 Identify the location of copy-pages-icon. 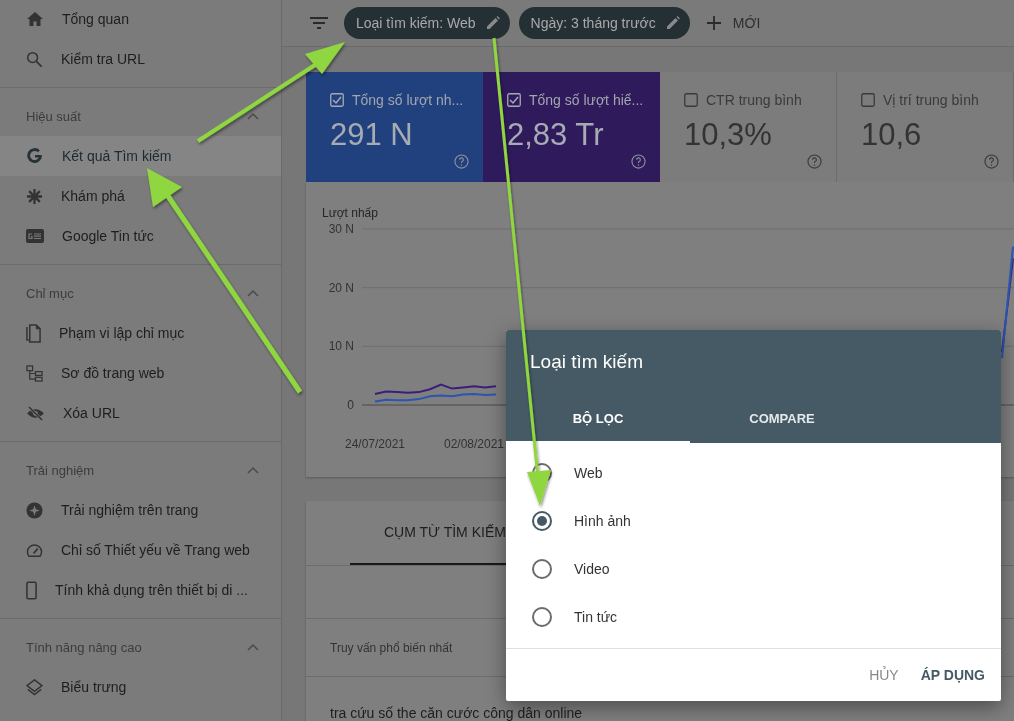
(33, 333).